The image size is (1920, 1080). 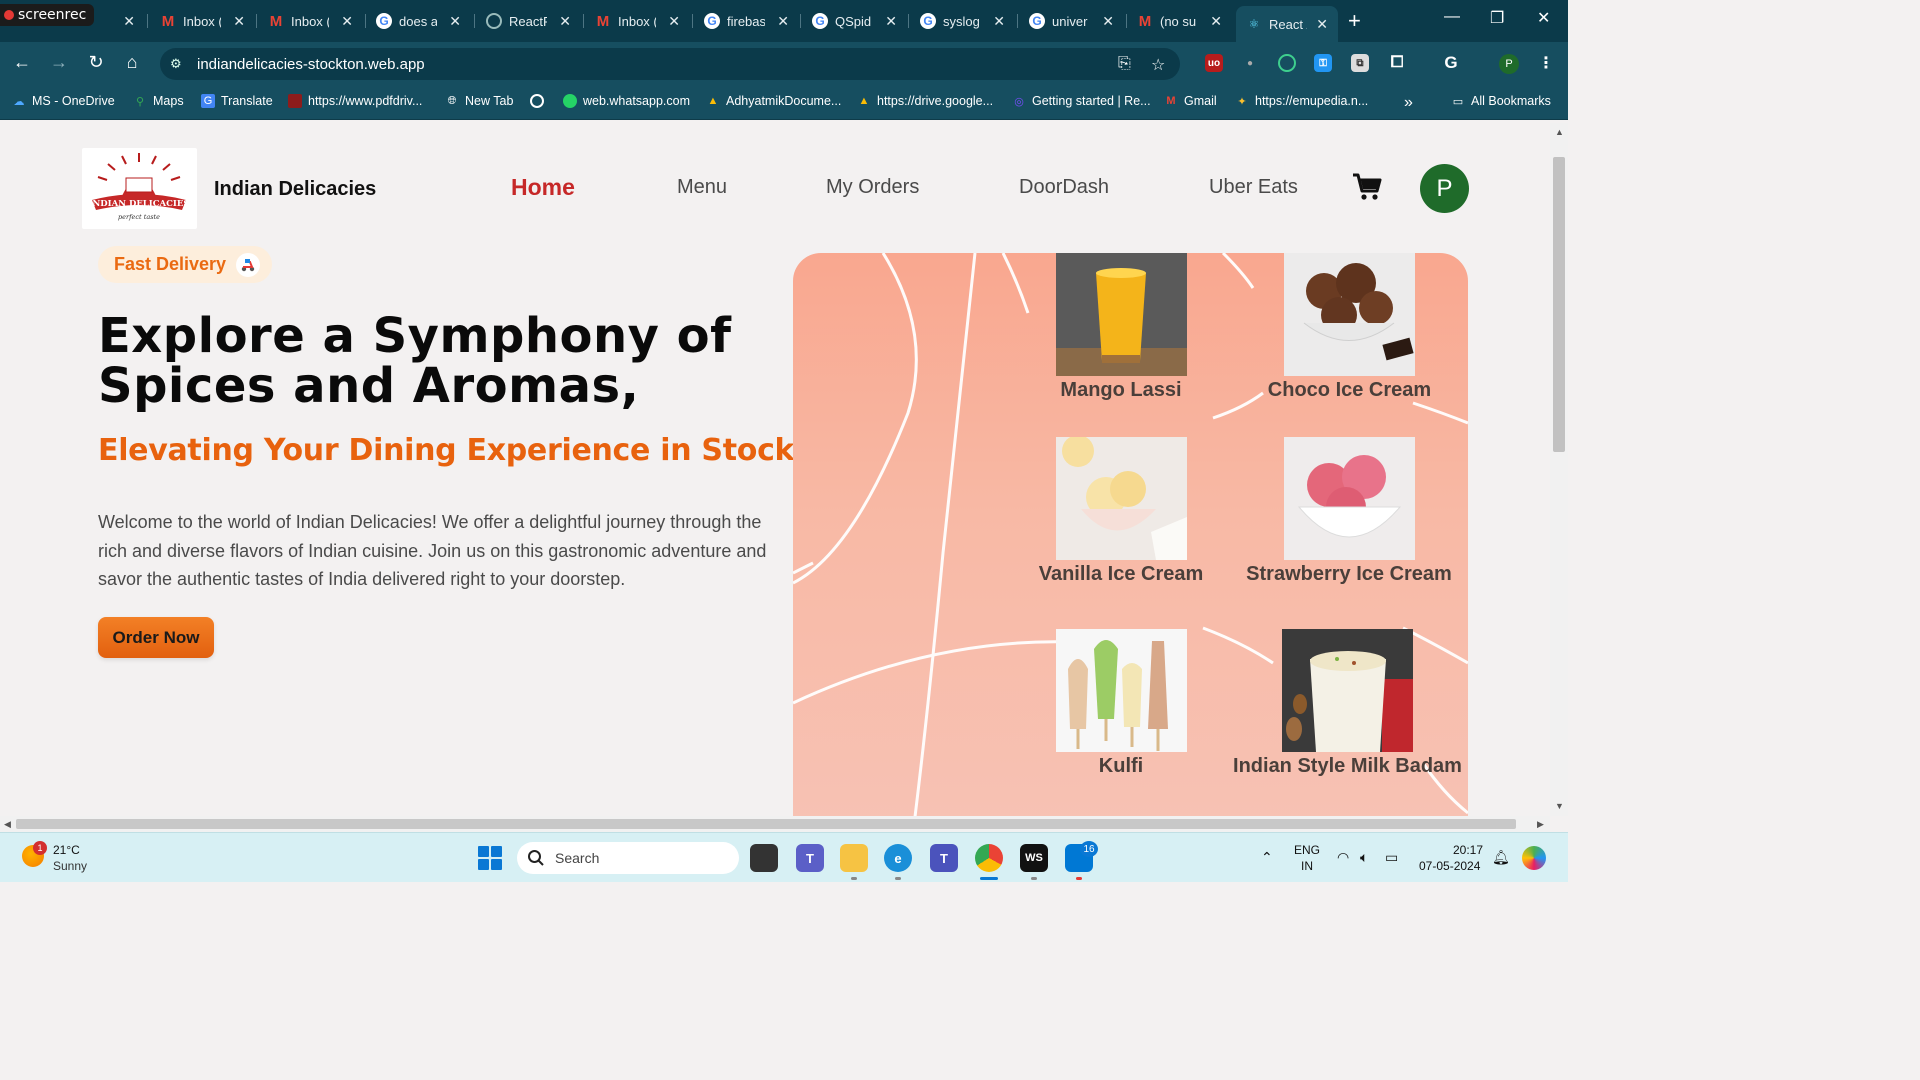 I want to click on brand-name: Indian Delicacies, so click(x=295, y=189).